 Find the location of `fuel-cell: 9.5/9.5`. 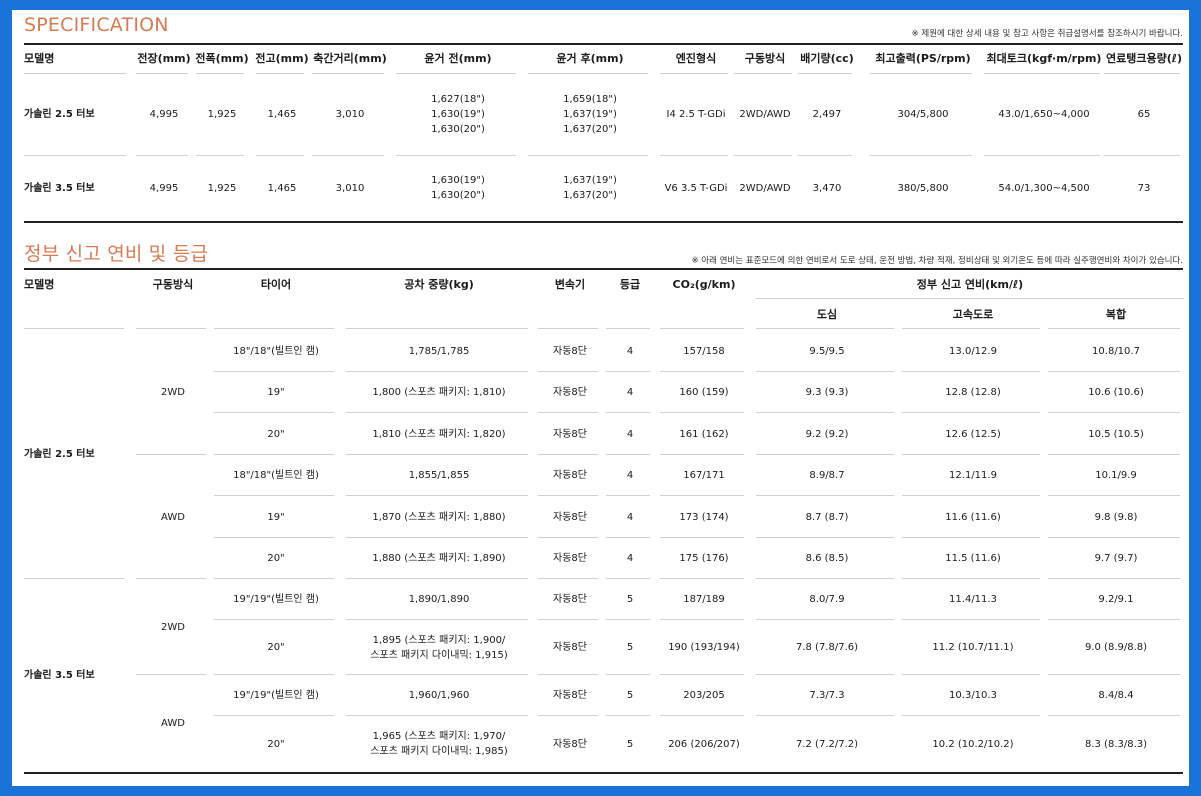

fuel-cell: 9.5/9.5 is located at coordinates (827, 351).